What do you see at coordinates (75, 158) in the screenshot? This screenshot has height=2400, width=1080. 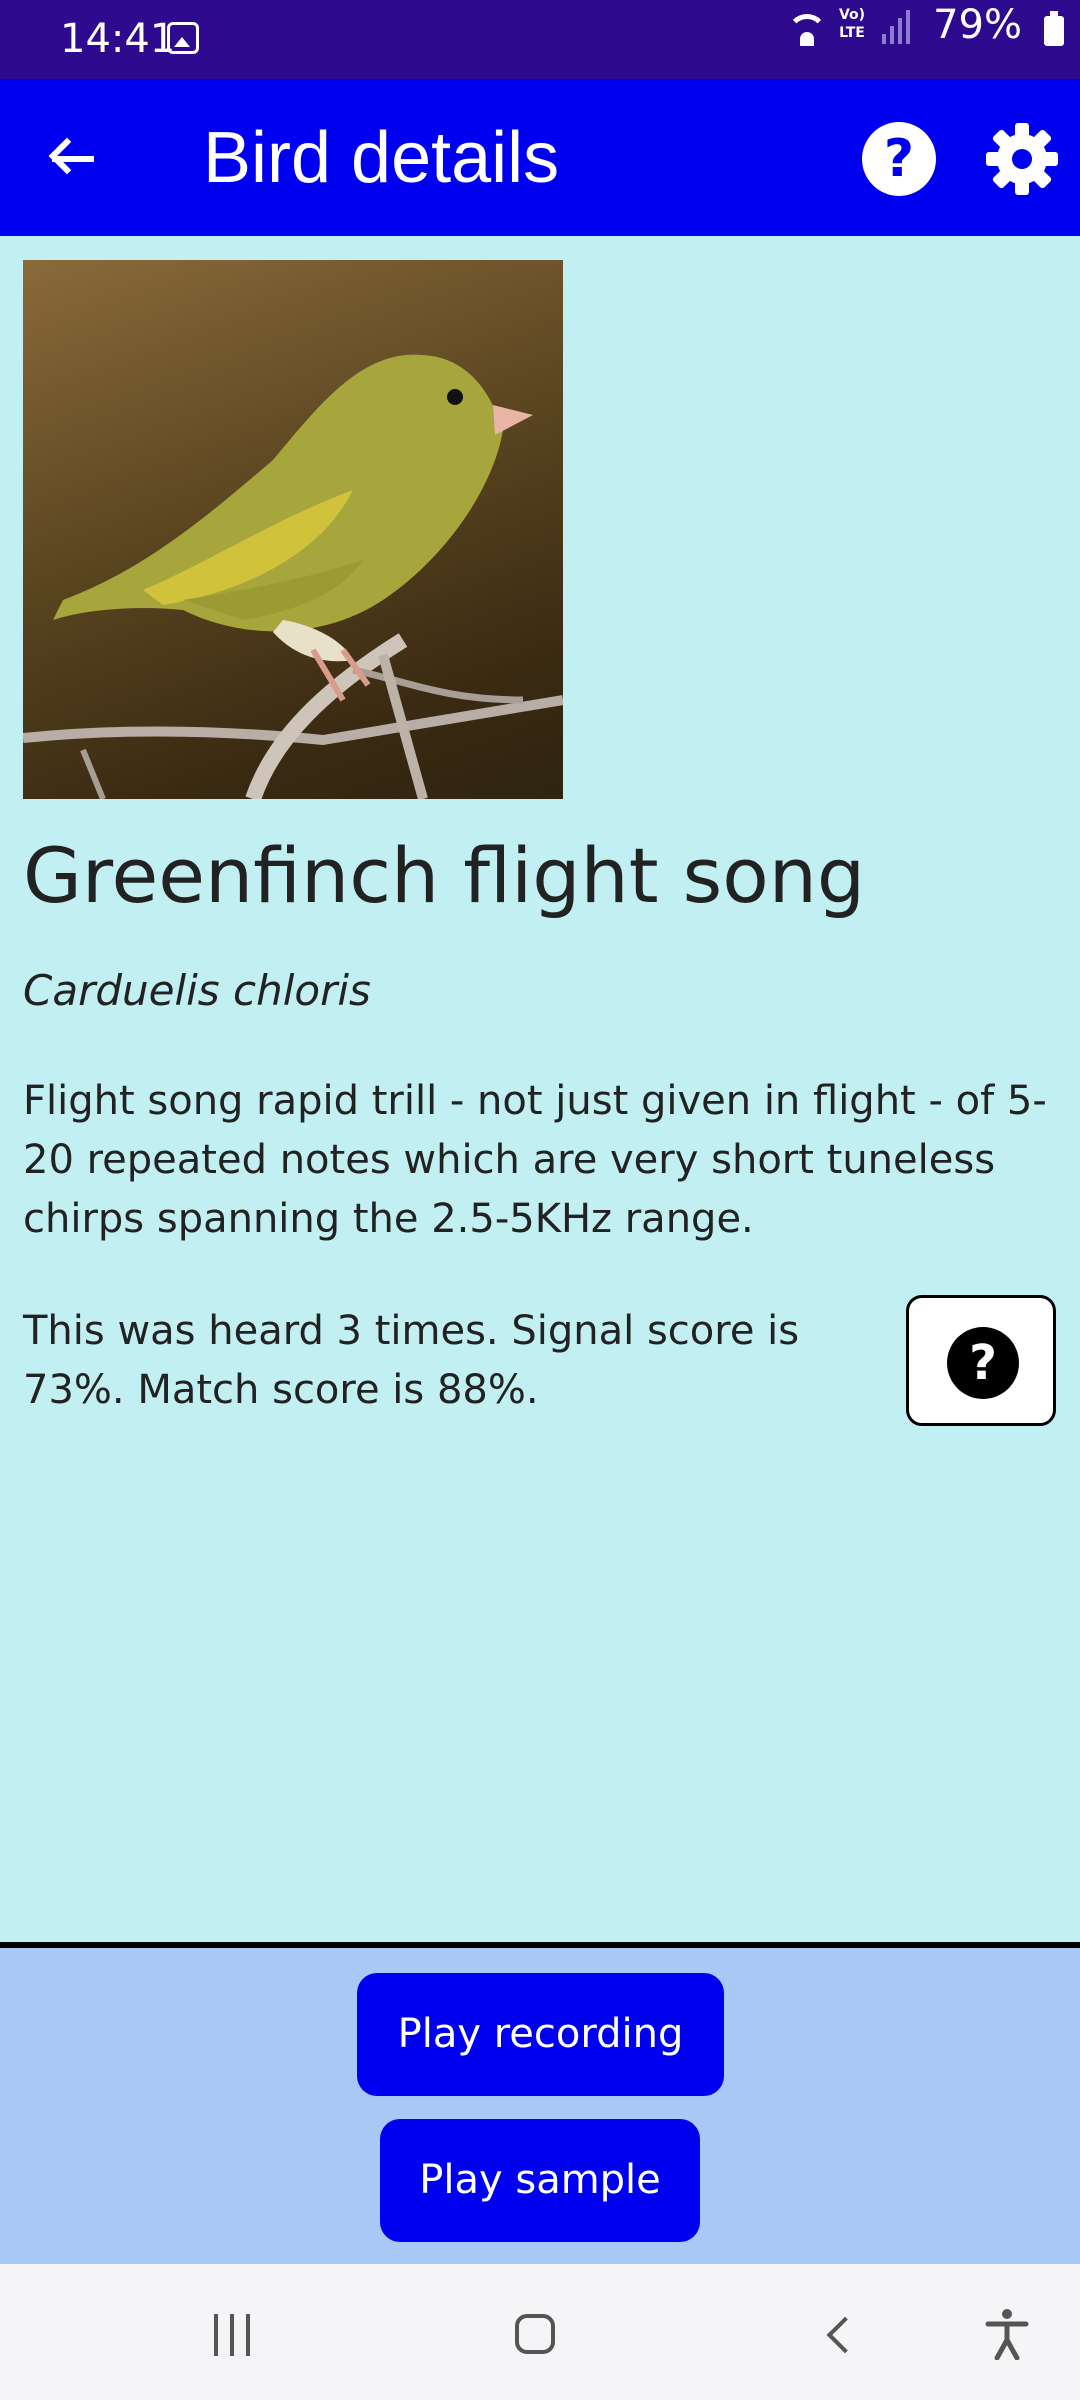 I see `back-arrow-icon` at bounding box center [75, 158].